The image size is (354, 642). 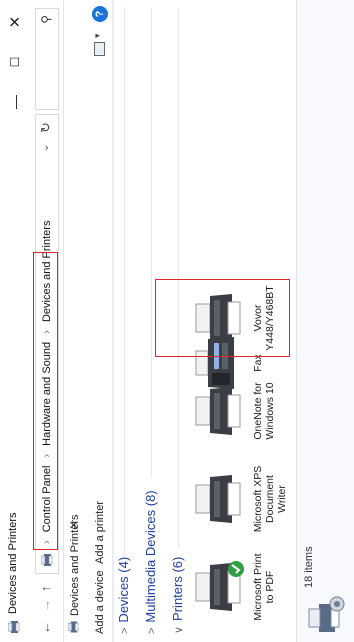 I want to click on group-label: Multimedia Devices (8), so click(x=150, y=556).